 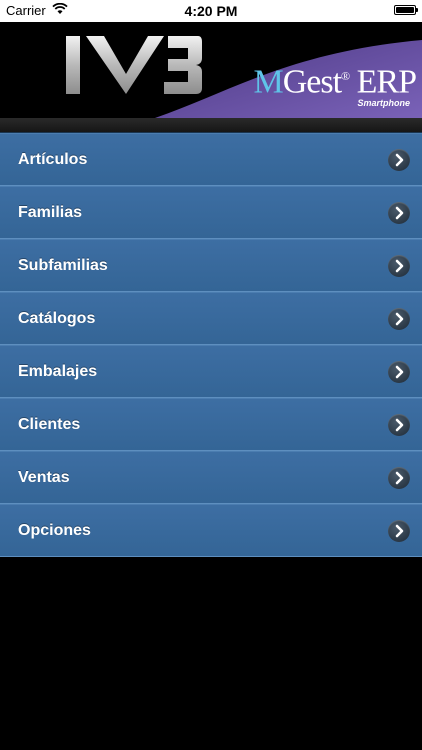 I want to click on menu-item-subfamilias: Subfamilias, so click(x=211, y=265).